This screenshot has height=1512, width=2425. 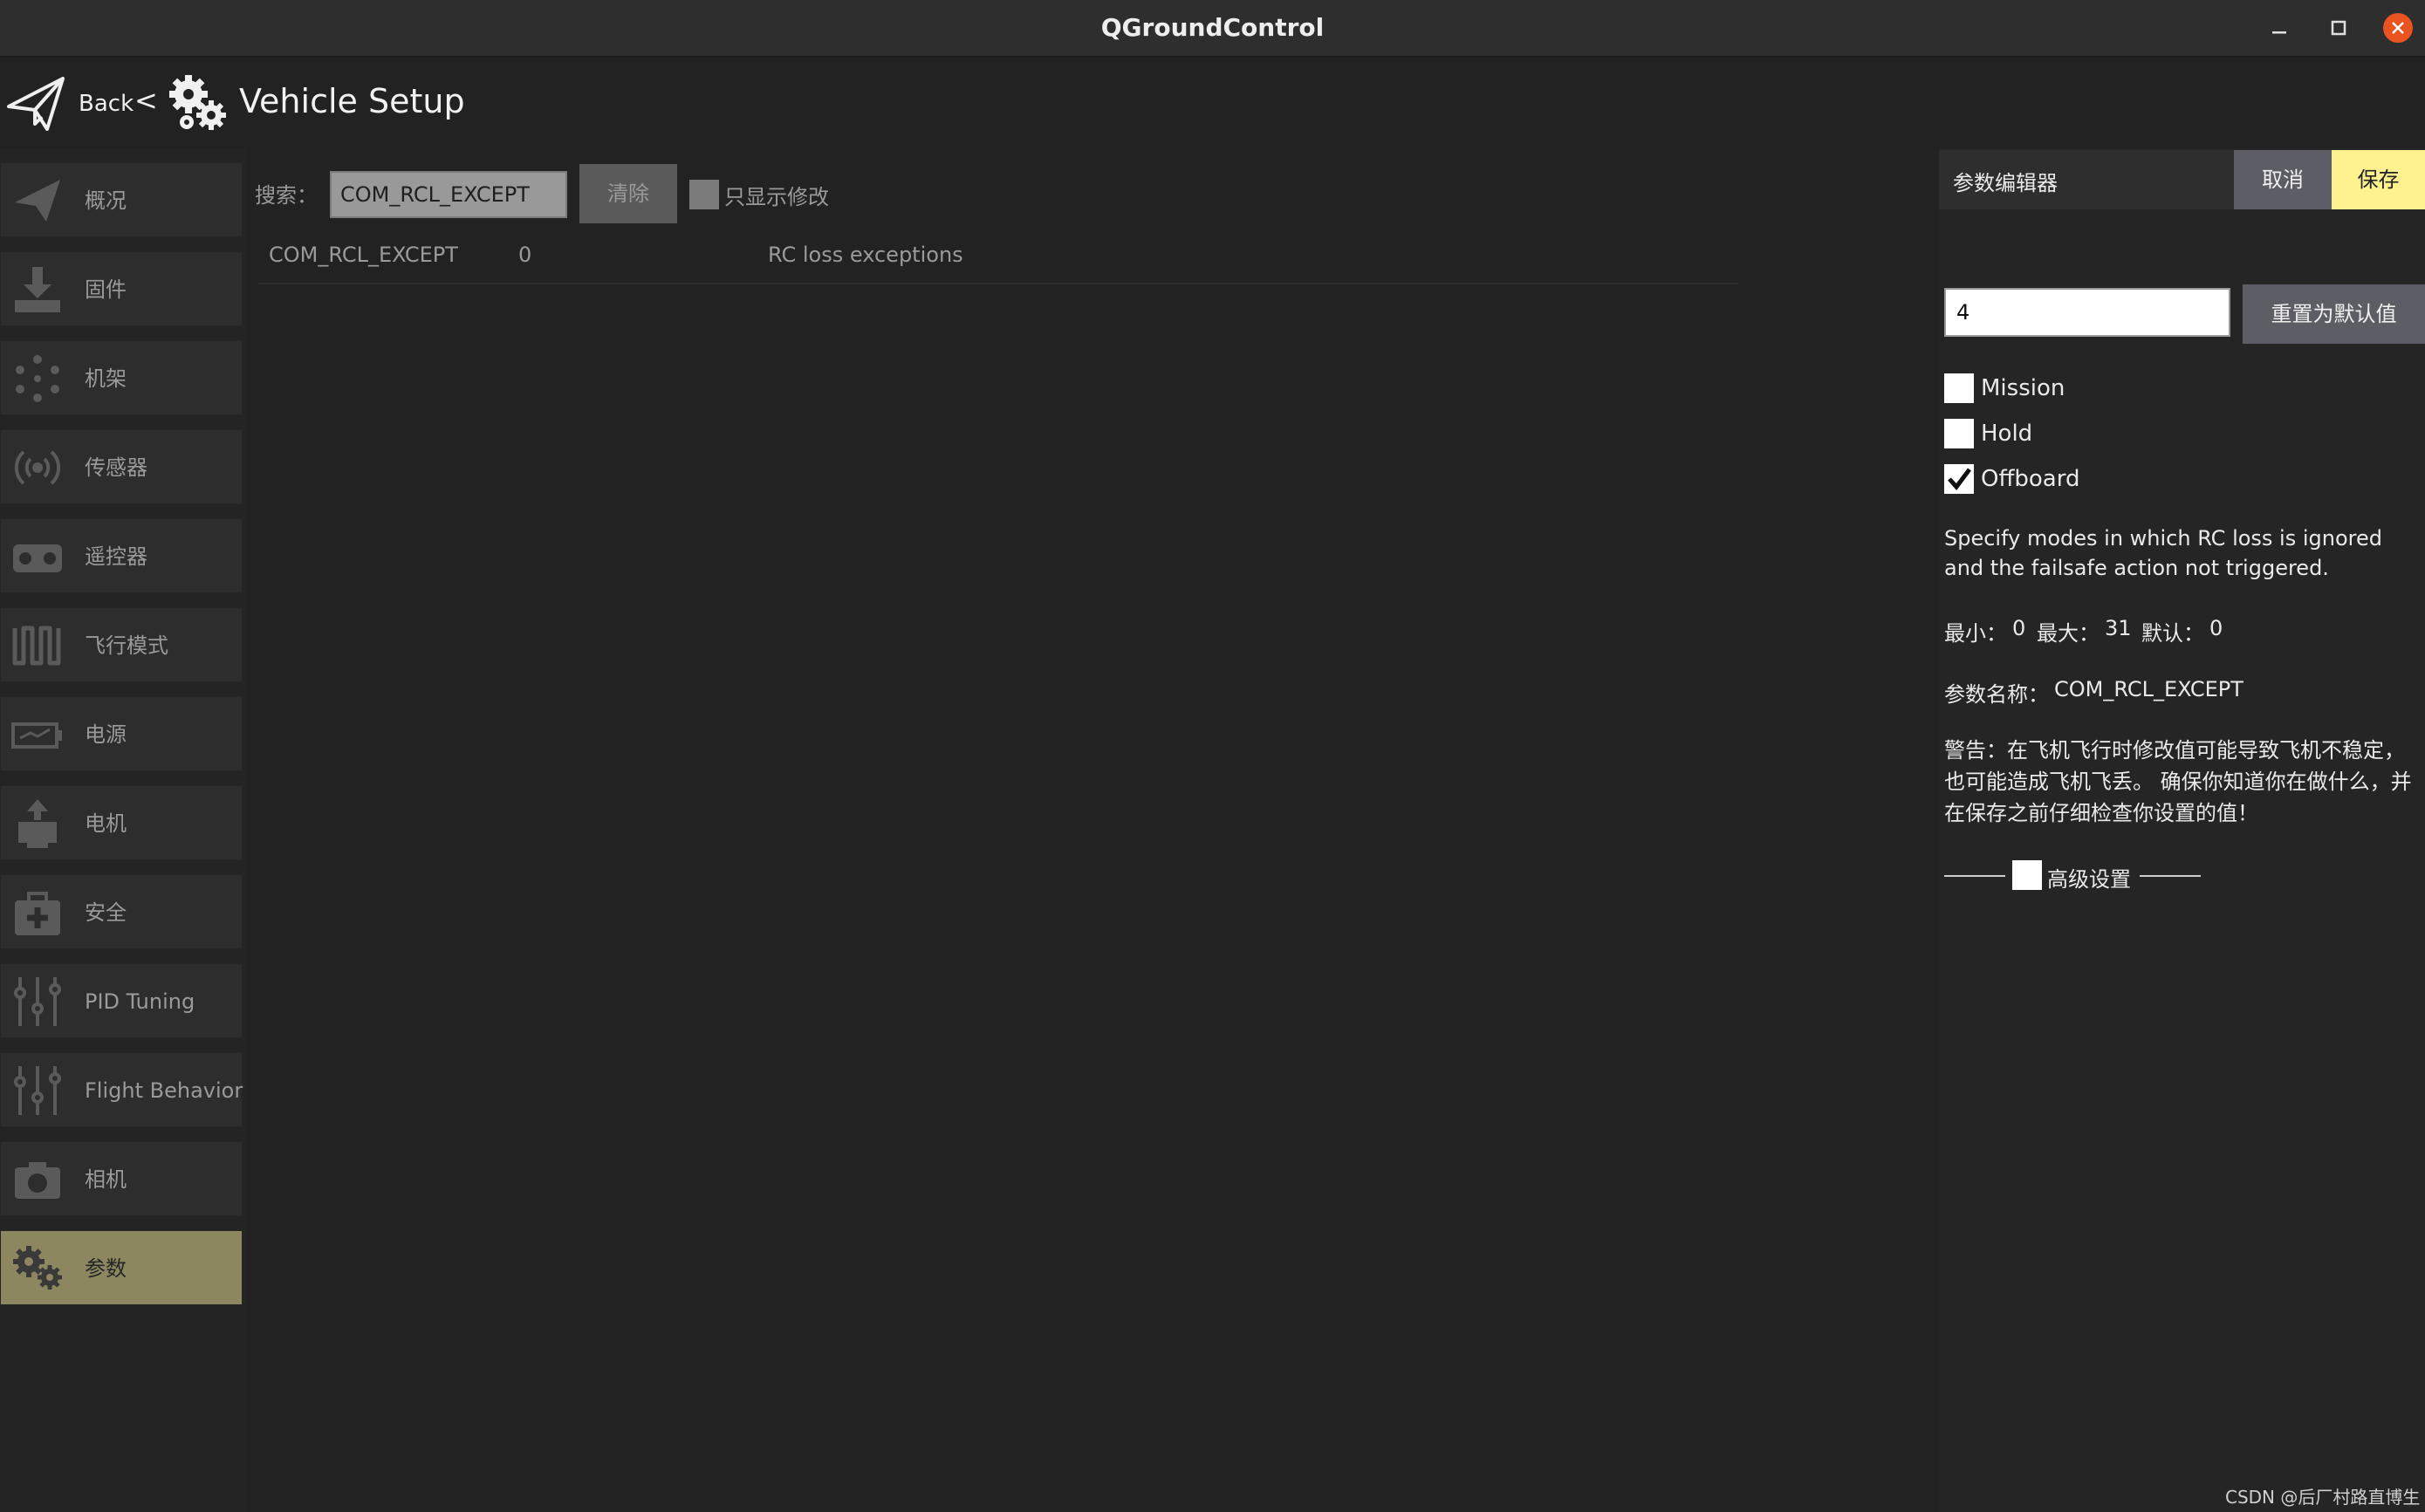 I want to click on download-icon, so click(x=38, y=290).